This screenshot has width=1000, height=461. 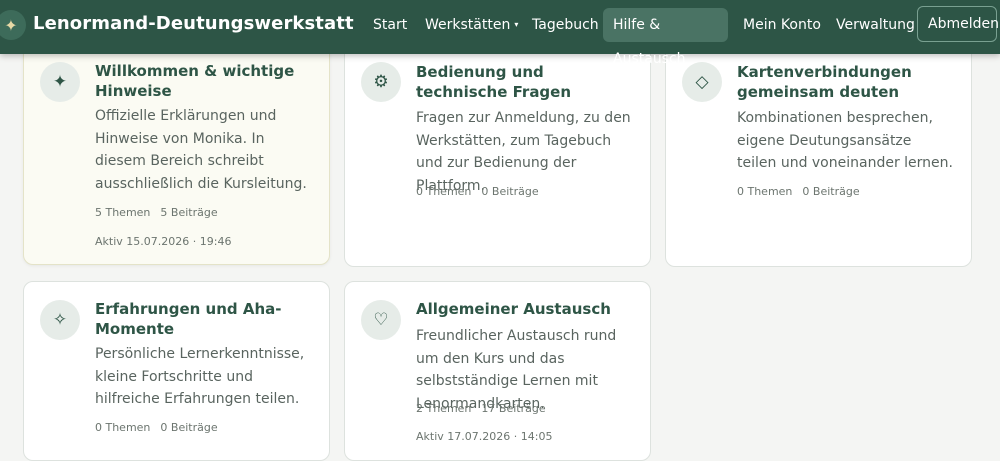 I want to click on nav-werkstaetten-dropdown: Werkstätten ▾, so click(x=471, y=25).